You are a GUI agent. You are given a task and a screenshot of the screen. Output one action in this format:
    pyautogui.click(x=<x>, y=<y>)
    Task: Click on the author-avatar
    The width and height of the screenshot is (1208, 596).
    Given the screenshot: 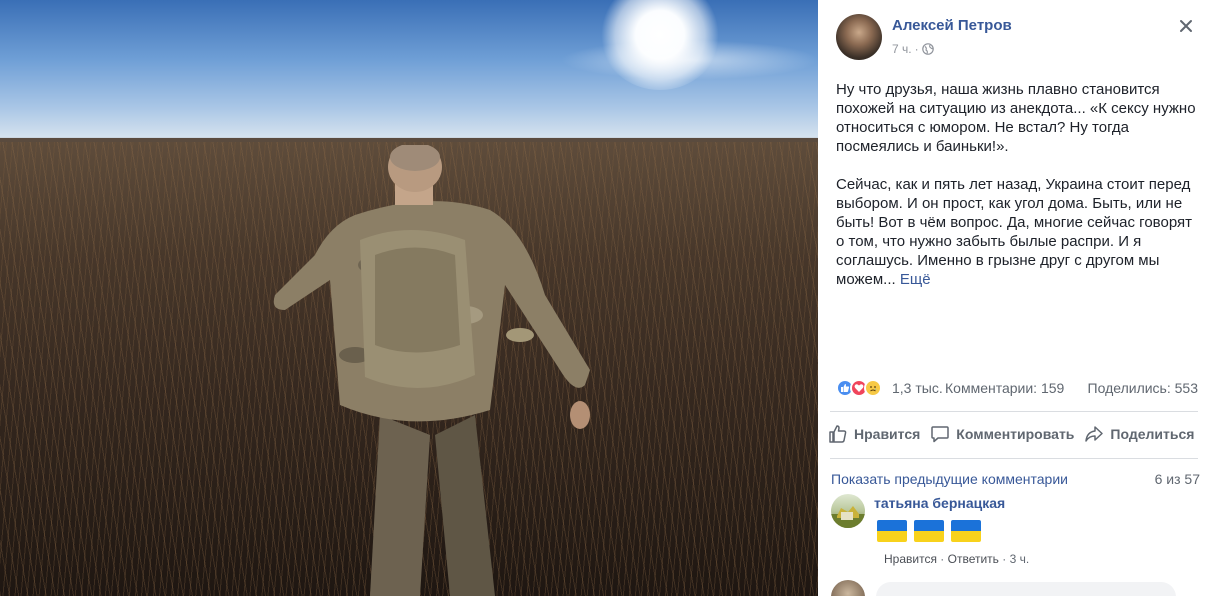 What is the action you would take?
    pyautogui.click(x=859, y=37)
    